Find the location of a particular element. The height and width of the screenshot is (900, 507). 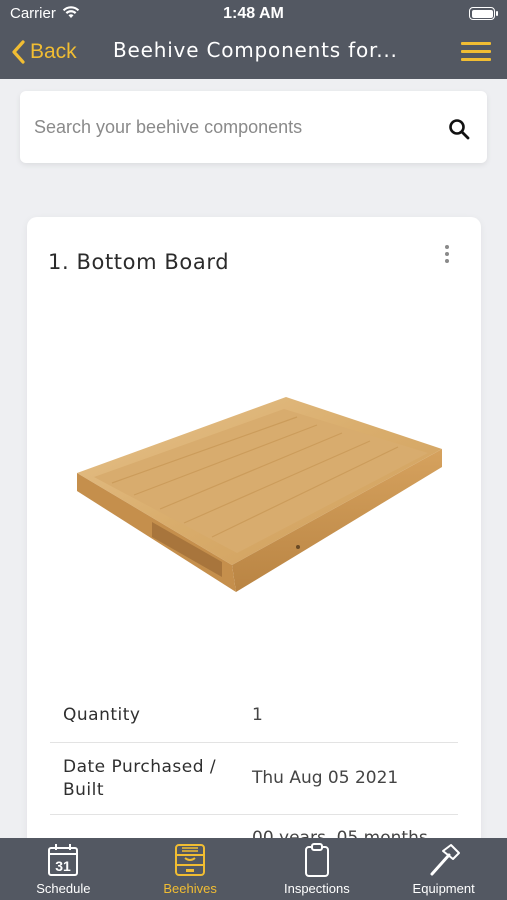

tab-label: Inspections is located at coordinates (316, 888).